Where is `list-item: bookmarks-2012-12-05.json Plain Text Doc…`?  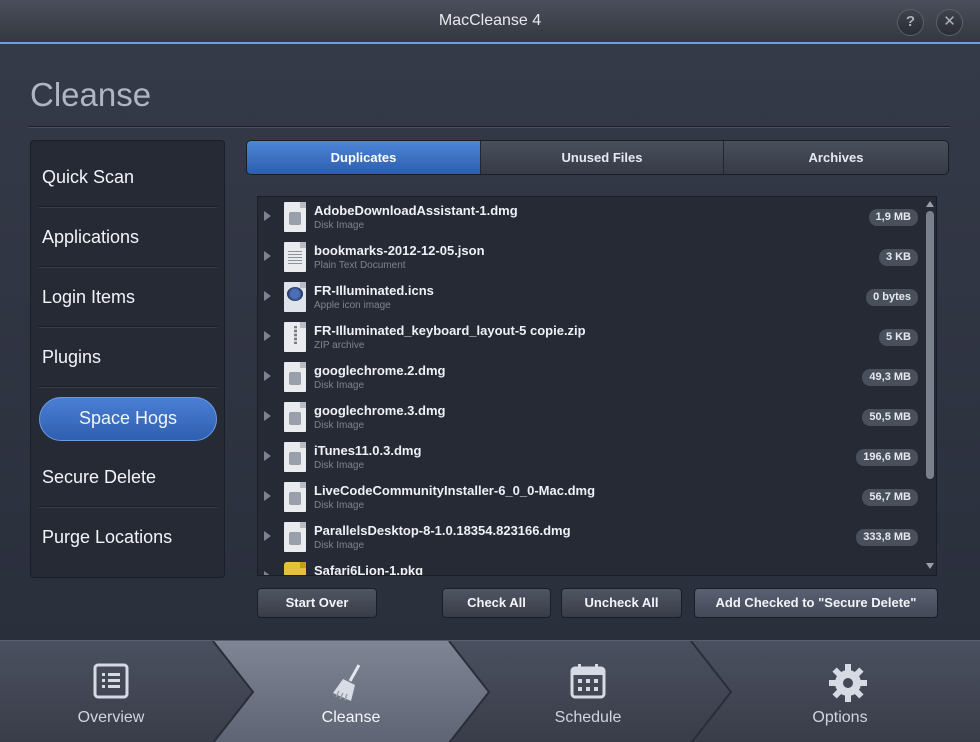
list-item: bookmarks-2012-12-05.json Plain Text Doc… is located at coordinates (591, 257).